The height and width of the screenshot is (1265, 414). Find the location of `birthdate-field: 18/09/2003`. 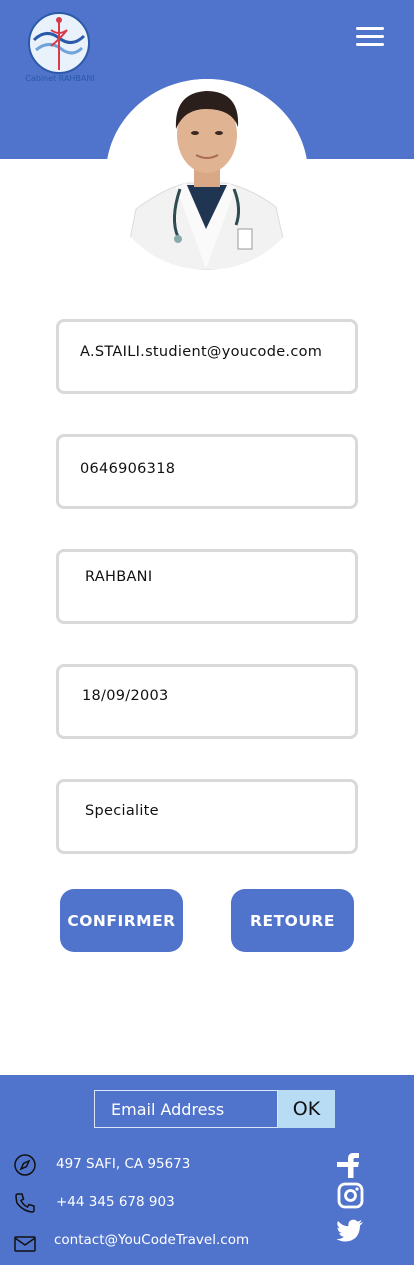

birthdate-field: 18/09/2003 is located at coordinates (207, 701).